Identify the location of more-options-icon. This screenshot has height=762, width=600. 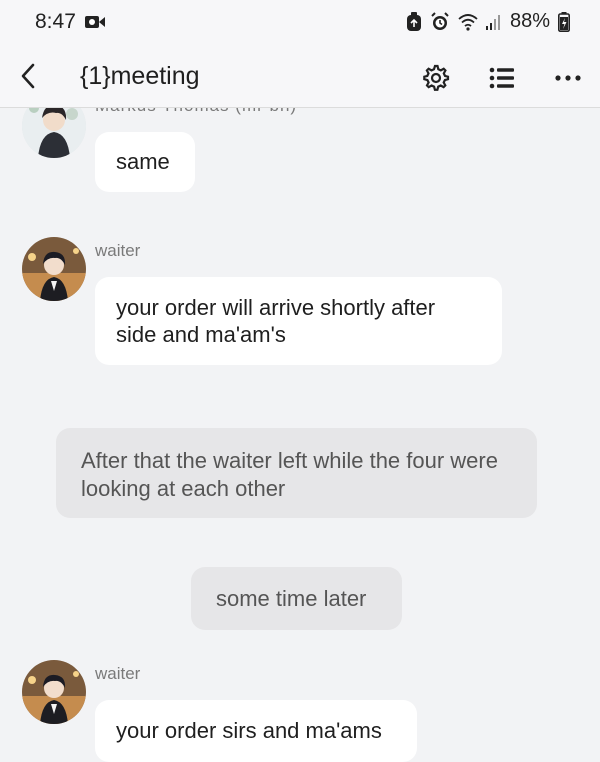
(568, 78).